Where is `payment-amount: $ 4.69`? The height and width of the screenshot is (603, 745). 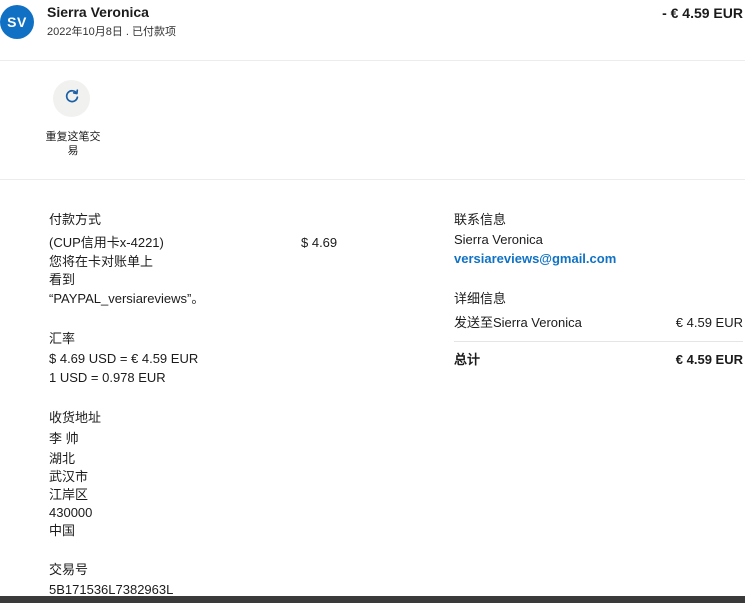 payment-amount: $ 4.69 is located at coordinates (319, 242).